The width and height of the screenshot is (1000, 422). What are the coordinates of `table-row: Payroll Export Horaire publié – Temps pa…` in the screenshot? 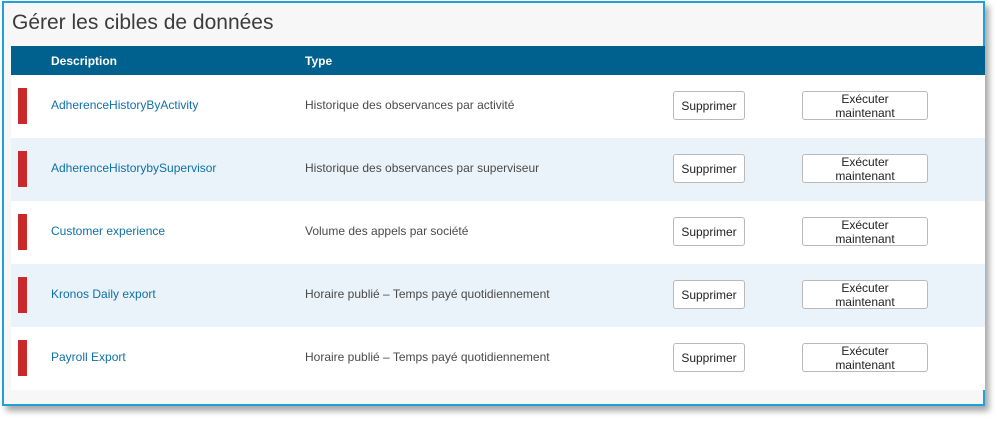 It's located at (498, 358).